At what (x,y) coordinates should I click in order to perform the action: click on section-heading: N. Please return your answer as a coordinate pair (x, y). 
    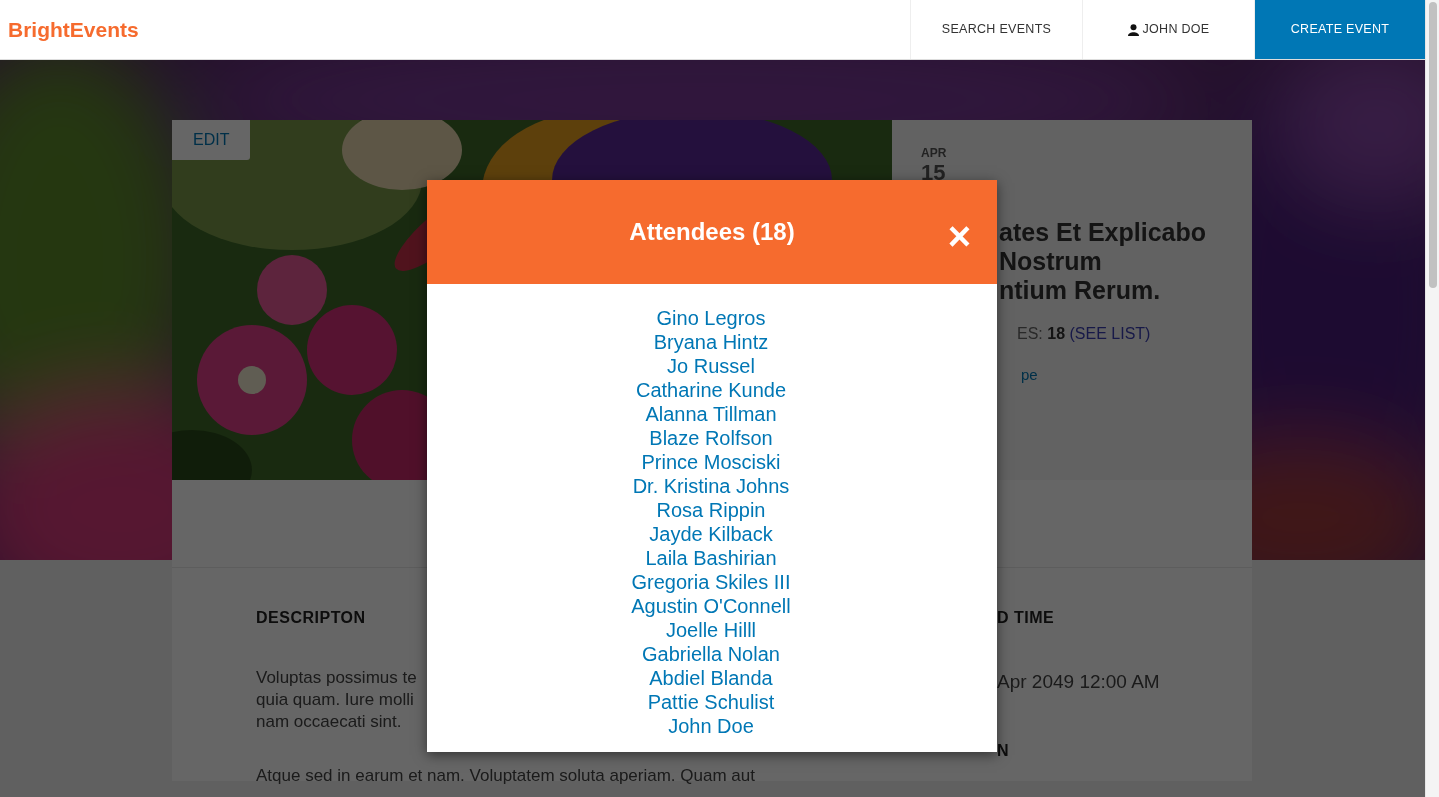
    Looking at the image, I should click on (1003, 750).